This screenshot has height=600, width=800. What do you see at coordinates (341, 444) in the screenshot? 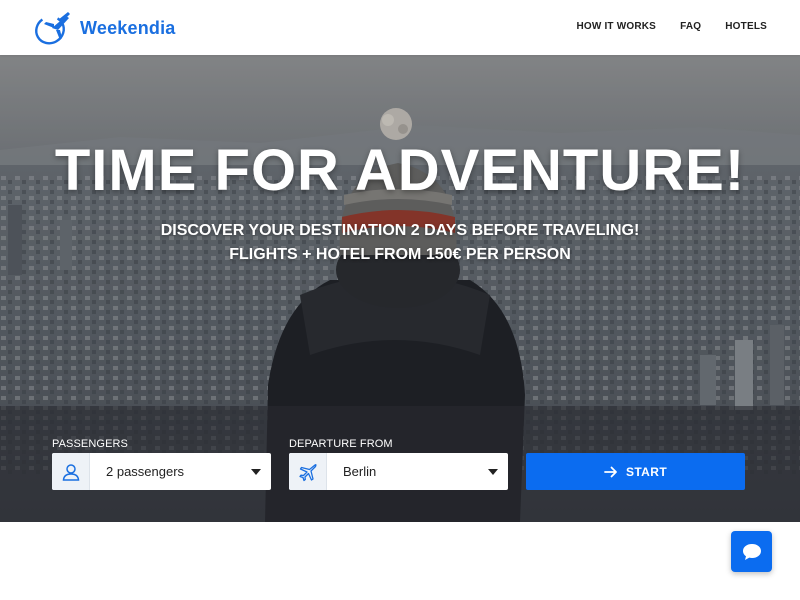
I see `departure-label: DEPARTURE FROM` at bounding box center [341, 444].